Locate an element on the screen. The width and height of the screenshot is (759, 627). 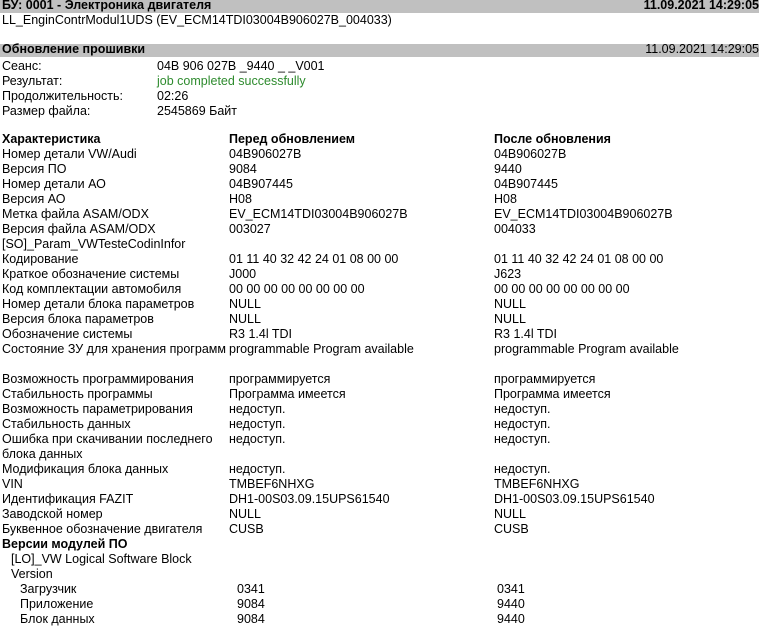
row-label: Код комплектации автомобиля is located at coordinates (92, 289).